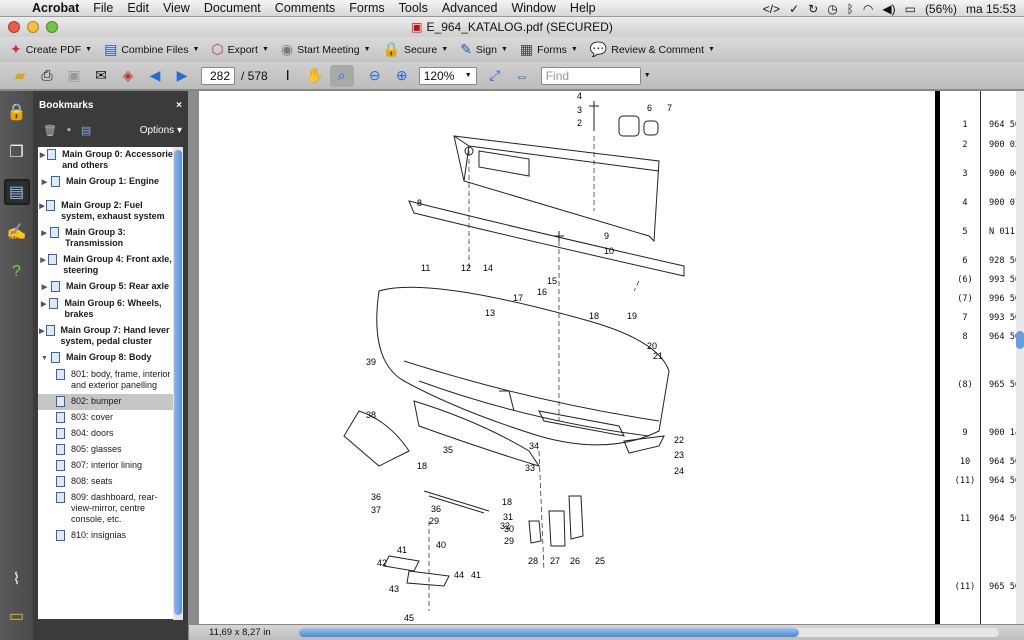 This screenshot has height=640, width=1024. I want to click on menu-app-name: Acrobat, so click(55, 8).